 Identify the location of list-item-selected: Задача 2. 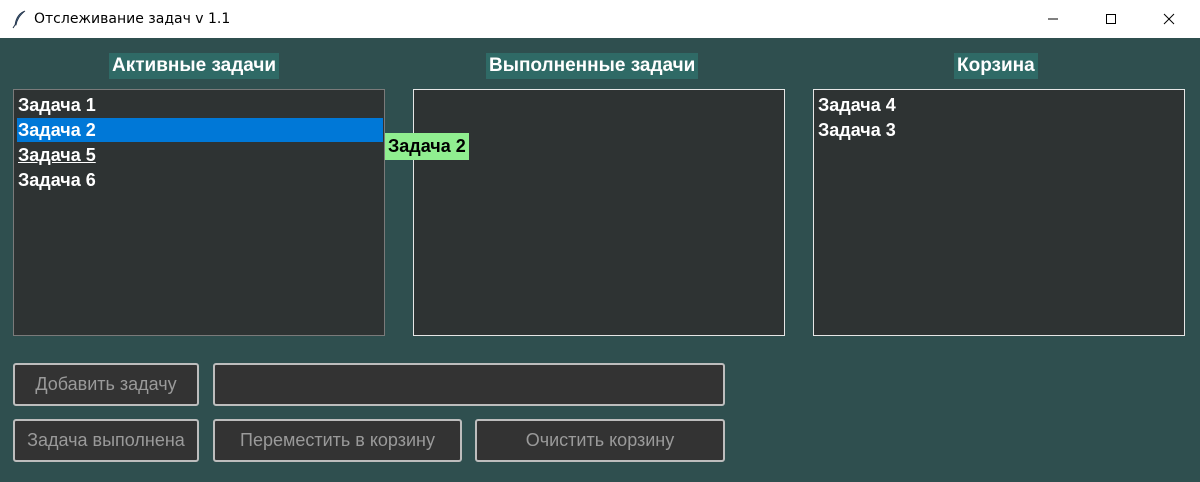
(200, 130).